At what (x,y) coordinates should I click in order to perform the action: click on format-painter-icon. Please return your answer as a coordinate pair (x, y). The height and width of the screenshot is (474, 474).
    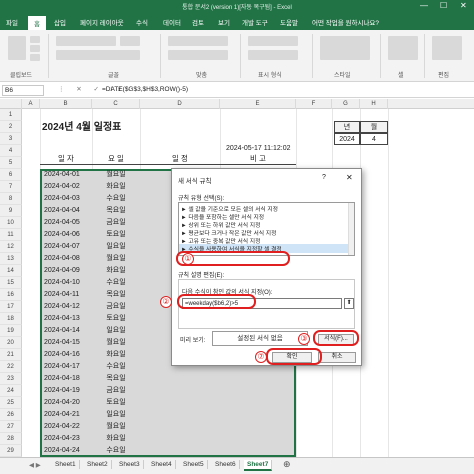
    Looking at the image, I should click on (35, 57).